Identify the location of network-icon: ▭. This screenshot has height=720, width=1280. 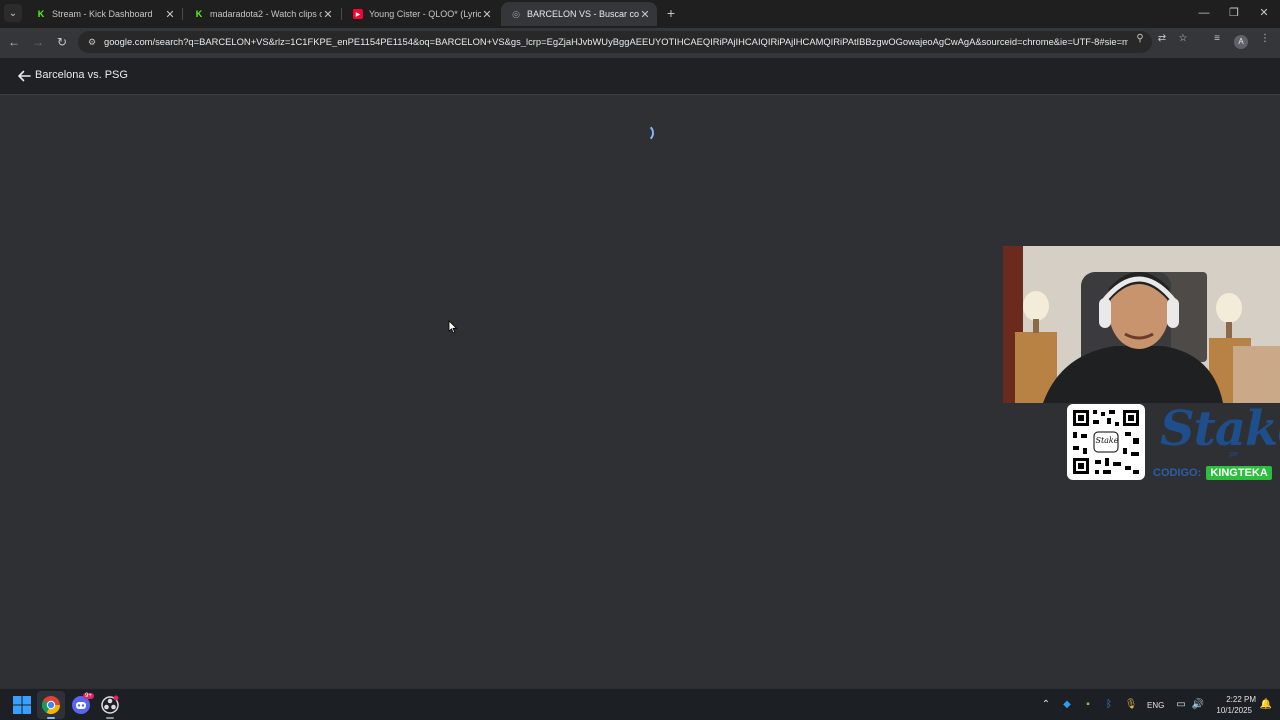
(1181, 705).